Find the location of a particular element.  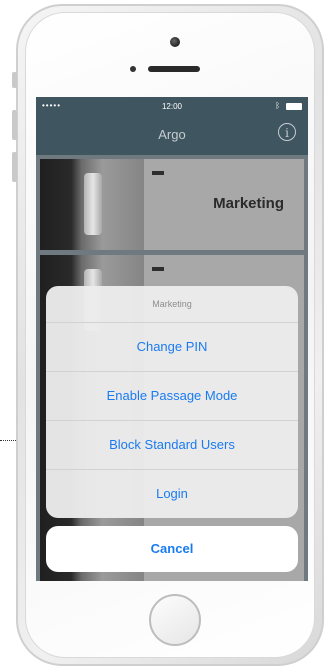

navigation-bar: Argo i is located at coordinates (172, 135).